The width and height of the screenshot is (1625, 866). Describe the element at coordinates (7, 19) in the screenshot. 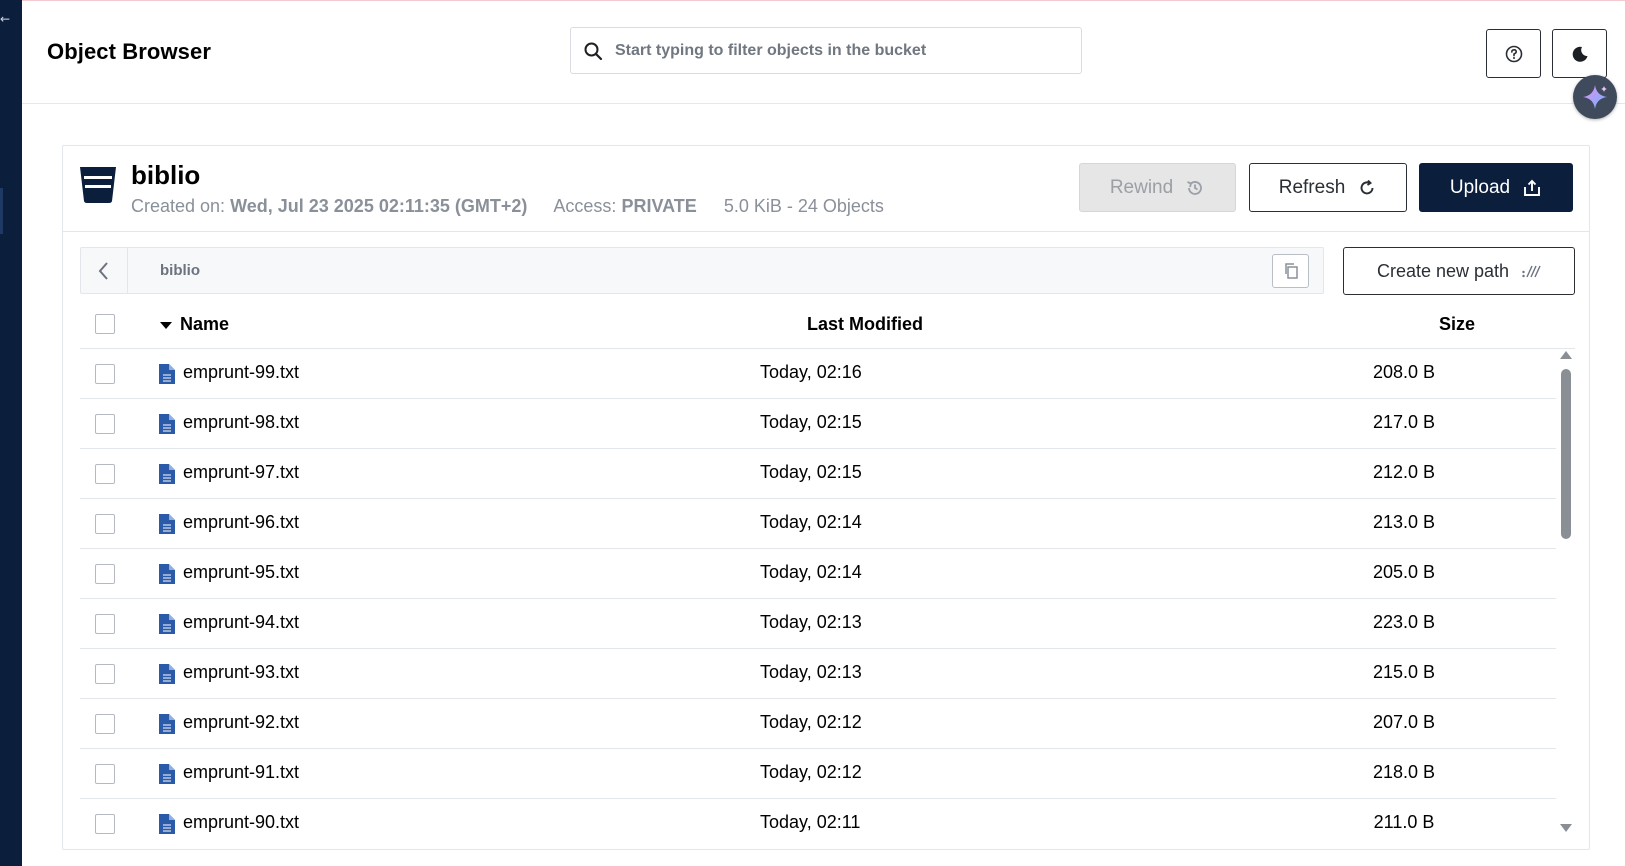

I see `collapse-arrow-icon: ←` at that location.